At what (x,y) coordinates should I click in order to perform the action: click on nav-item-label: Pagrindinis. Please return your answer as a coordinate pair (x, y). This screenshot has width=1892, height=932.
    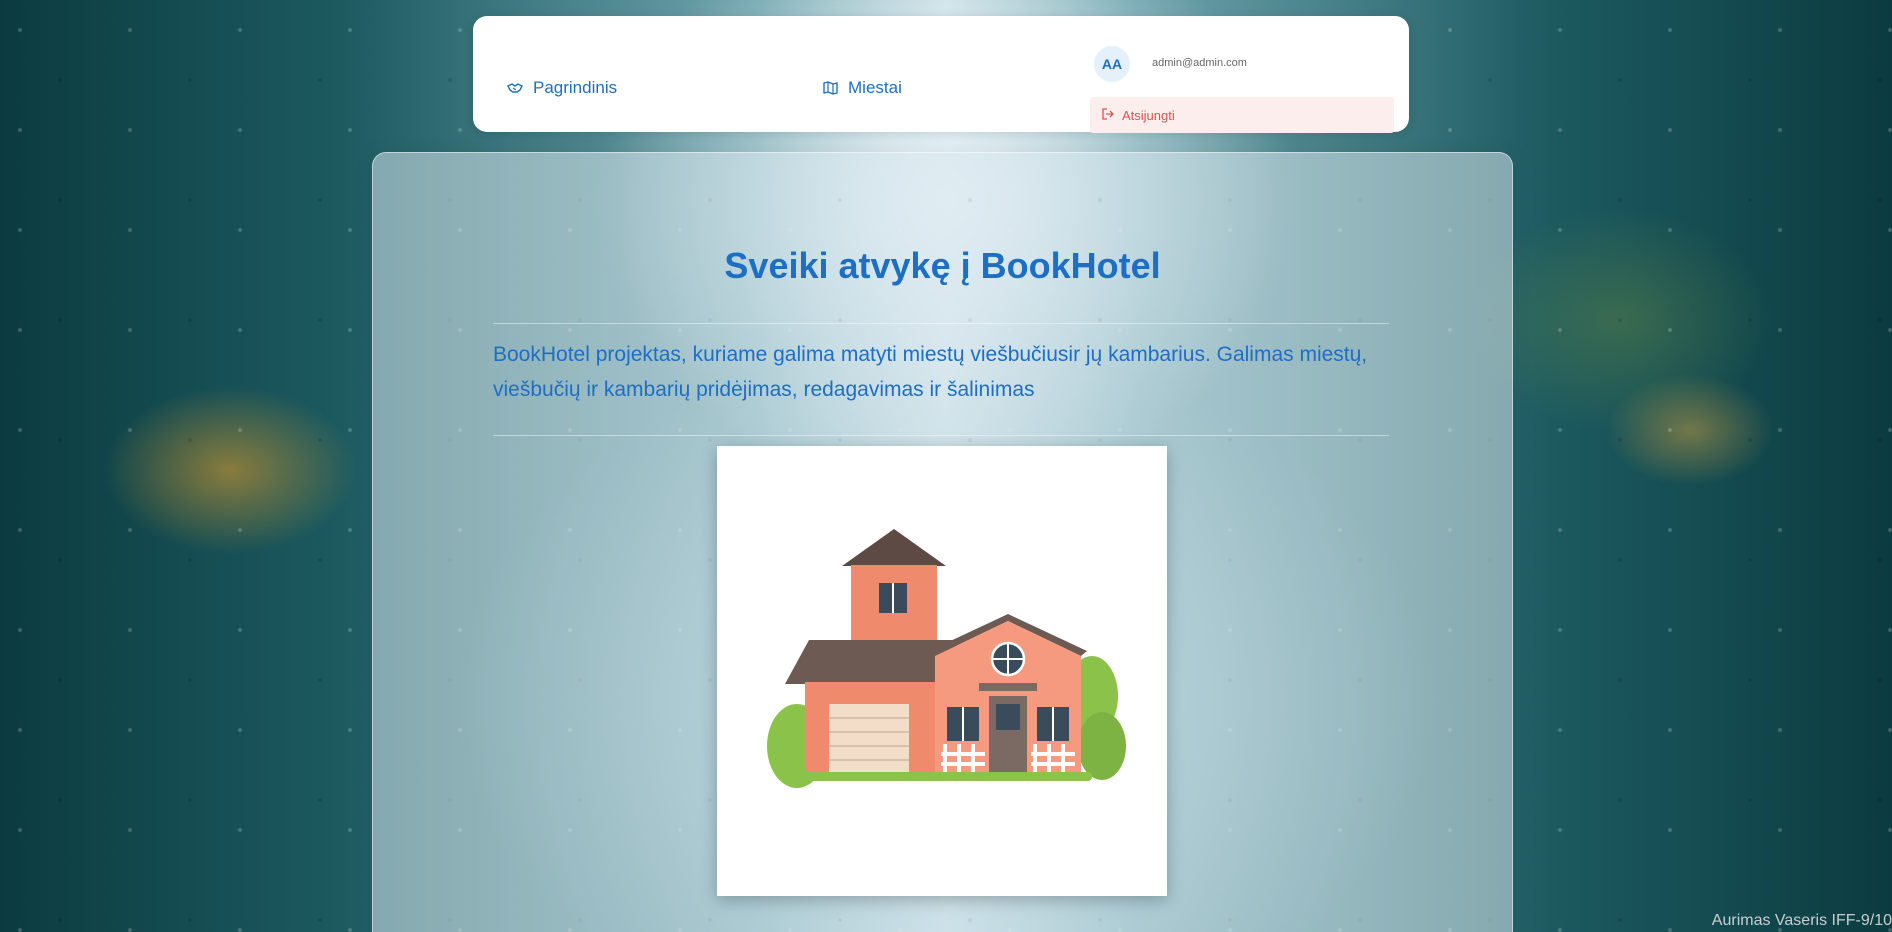
    Looking at the image, I should click on (575, 87).